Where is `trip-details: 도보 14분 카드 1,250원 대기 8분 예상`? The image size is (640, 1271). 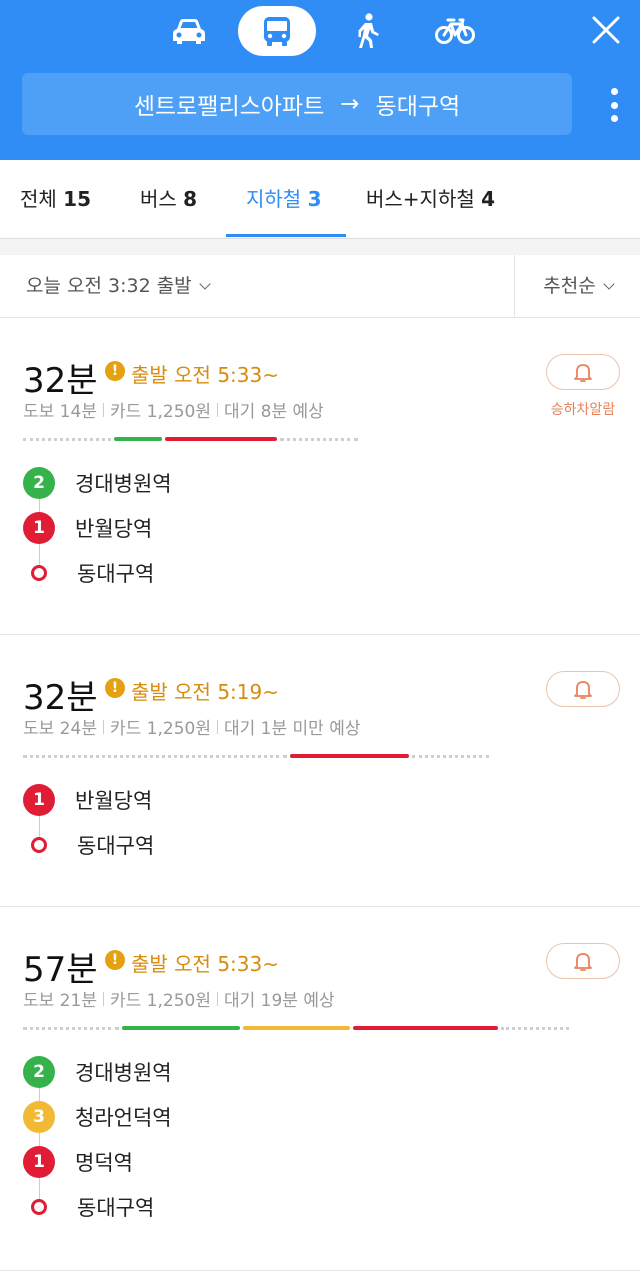 trip-details: 도보 14분 카드 1,250원 대기 8분 예상 is located at coordinates (173, 409).